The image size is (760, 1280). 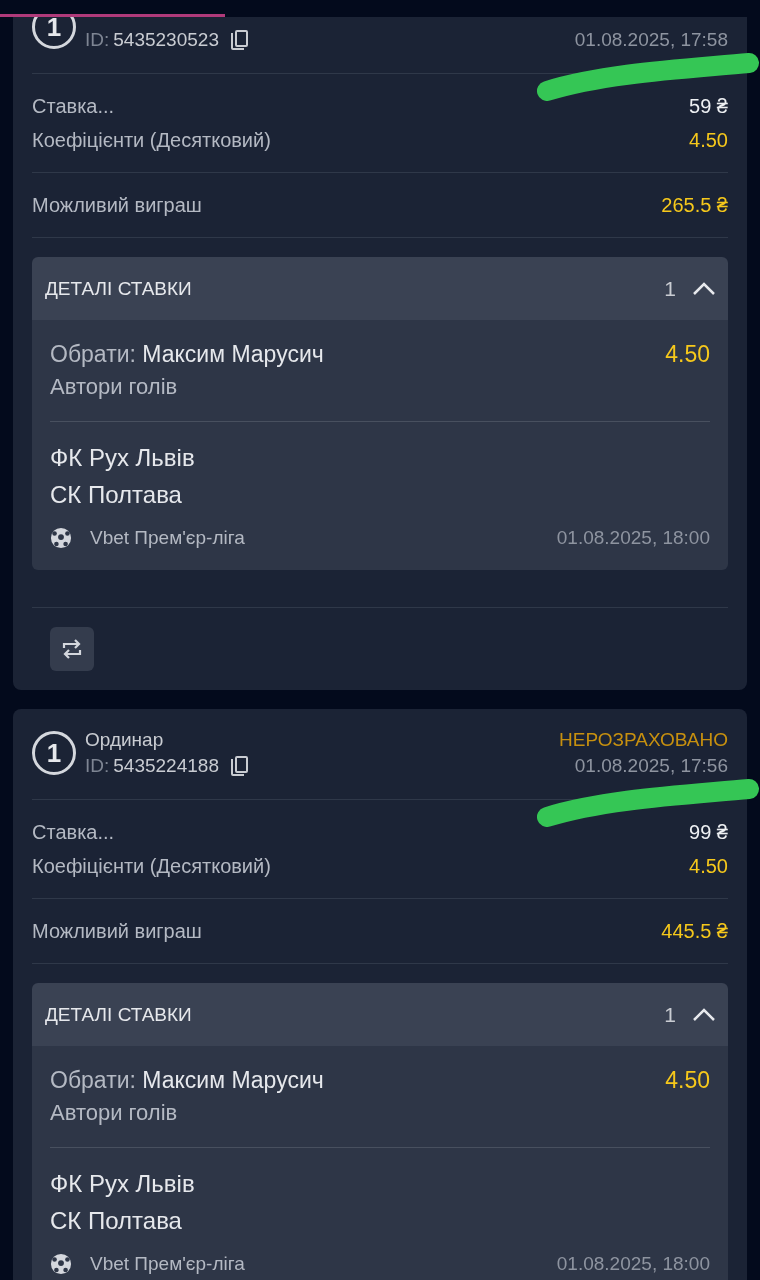 What do you see at coordinates (708, 106) in the screenshot?
I see `stake-value: 59 ₴` at bounding box center [708, 106].